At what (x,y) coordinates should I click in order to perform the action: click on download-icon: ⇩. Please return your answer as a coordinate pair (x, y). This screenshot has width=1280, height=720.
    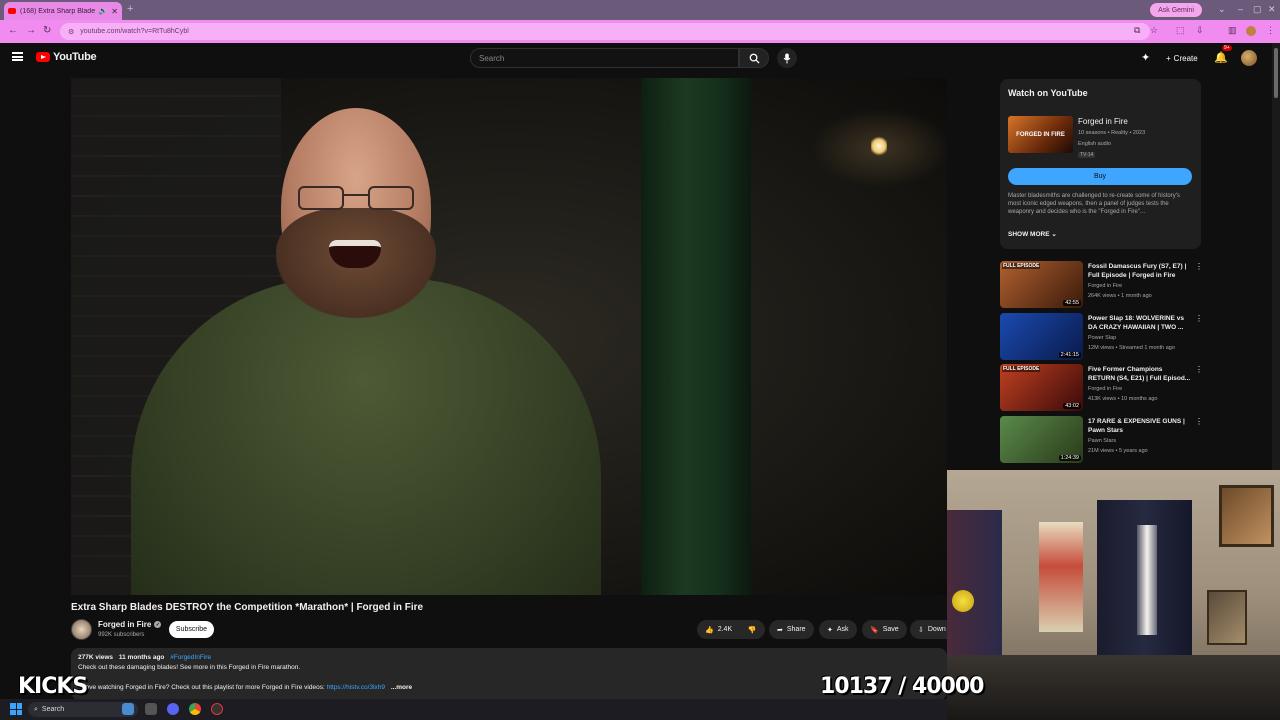
    Looking at the image, I should click on (921, 630).